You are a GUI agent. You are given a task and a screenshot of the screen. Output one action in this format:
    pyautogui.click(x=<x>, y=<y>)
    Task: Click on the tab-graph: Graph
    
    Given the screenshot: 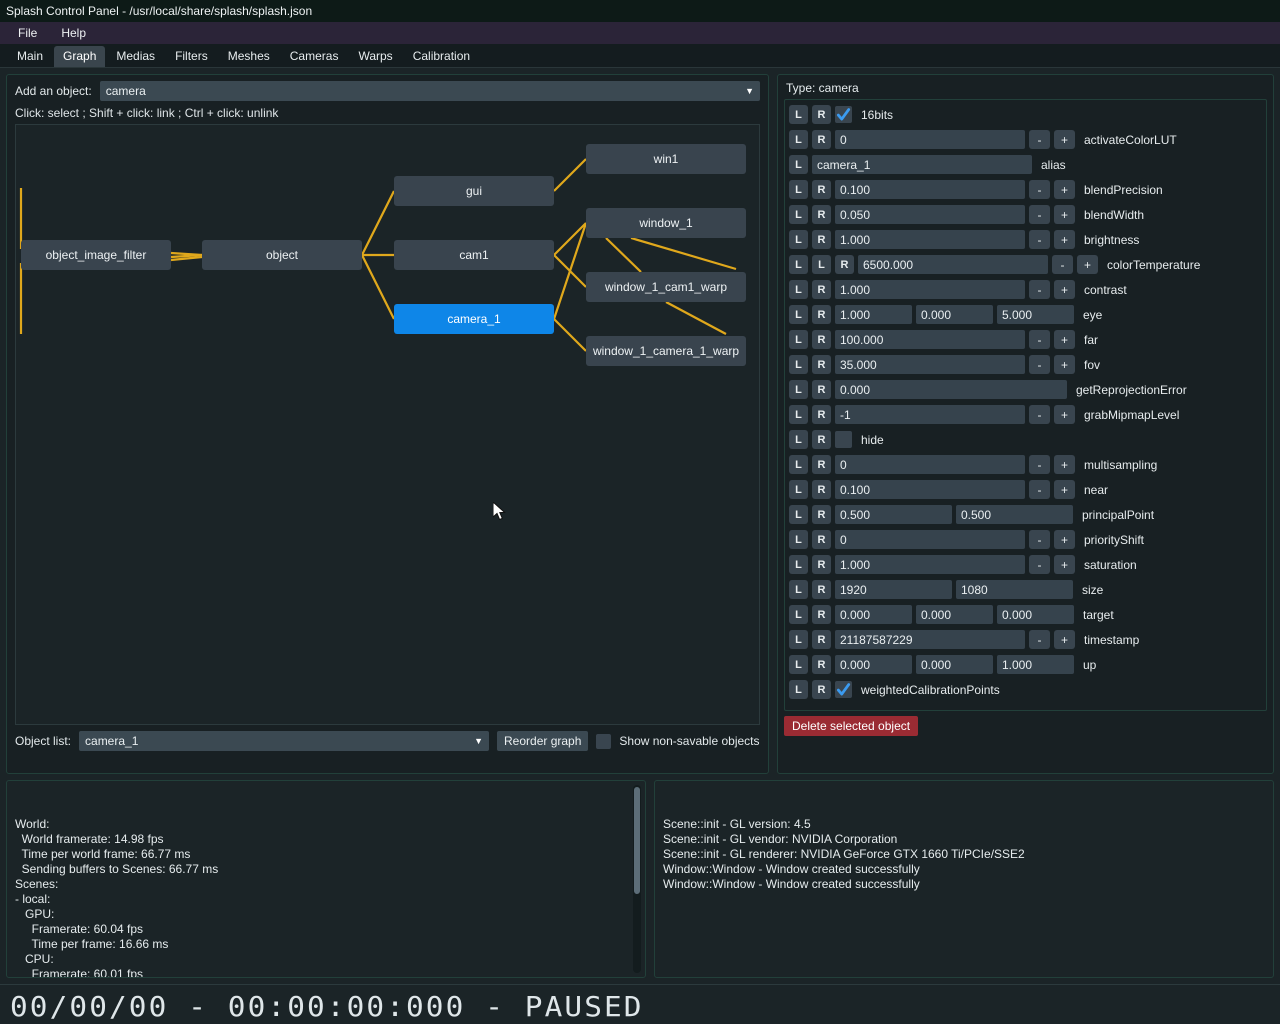 What is the action you would take?
    pyautogui.click(x=80, y=56)
    